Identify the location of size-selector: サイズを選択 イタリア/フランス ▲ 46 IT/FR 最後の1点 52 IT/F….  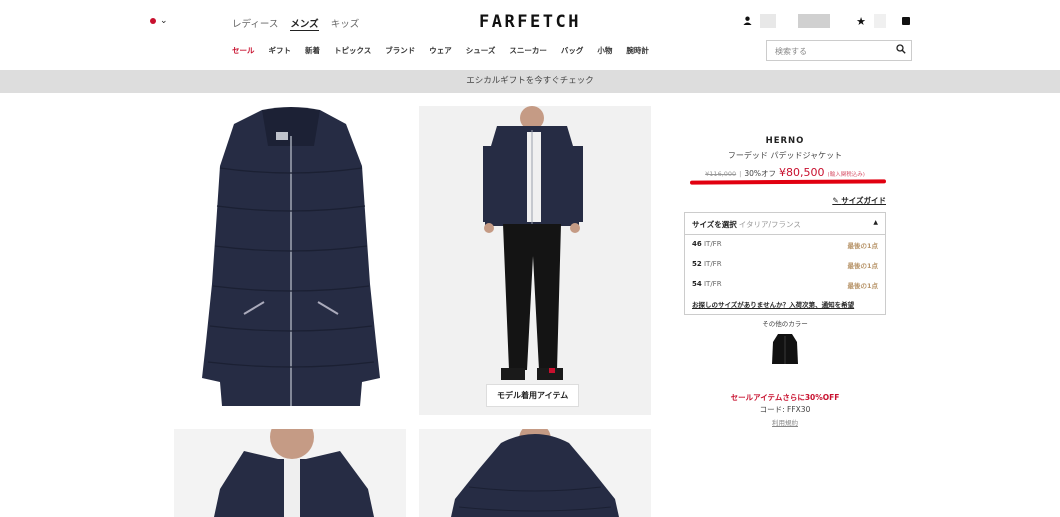
(785, 263).